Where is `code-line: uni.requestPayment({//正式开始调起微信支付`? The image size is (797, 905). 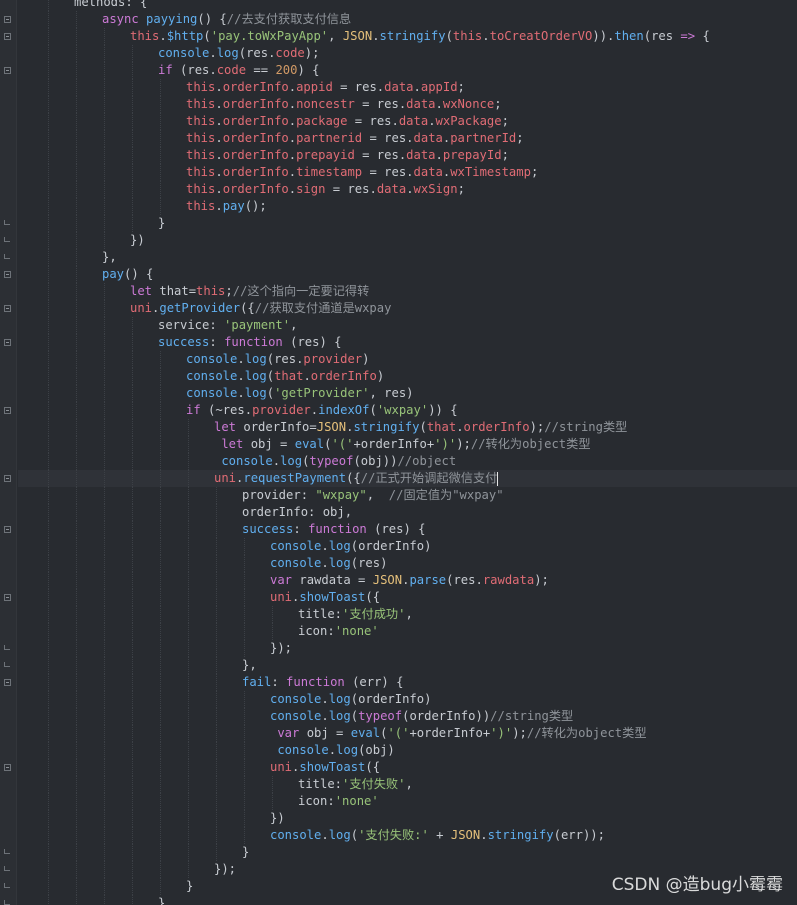 code-line: uni.requestPayment({//正式开始调起微信支付 is located at coordinates (407, 478).